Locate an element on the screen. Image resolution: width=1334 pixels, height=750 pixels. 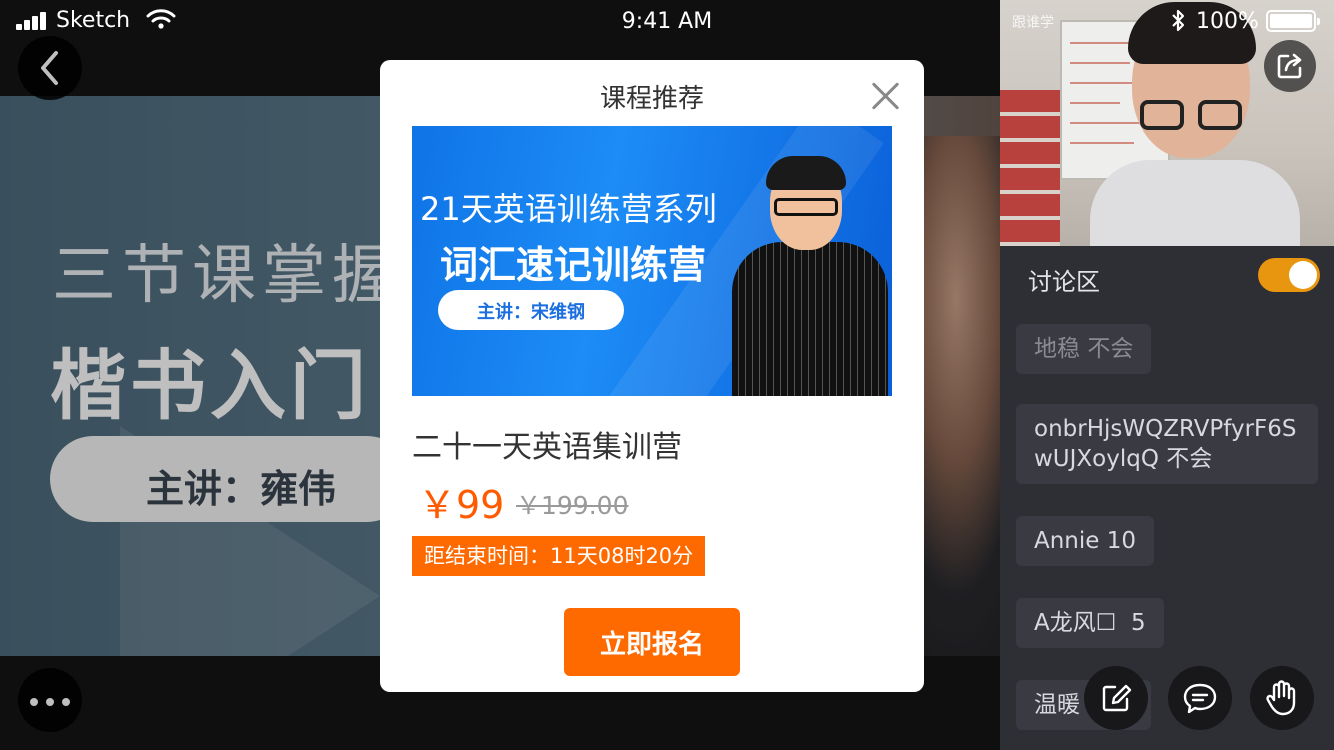
signup-button: 立即报名 is located at coordinates (652, 642).